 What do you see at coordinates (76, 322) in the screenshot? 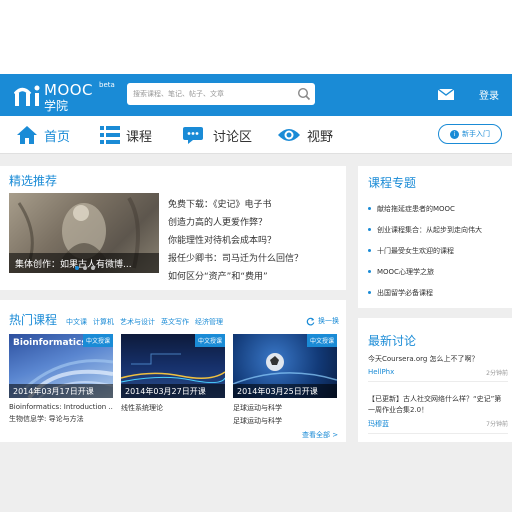
I see `tag-chinese: 中文课` at bounding box center [76, 322].